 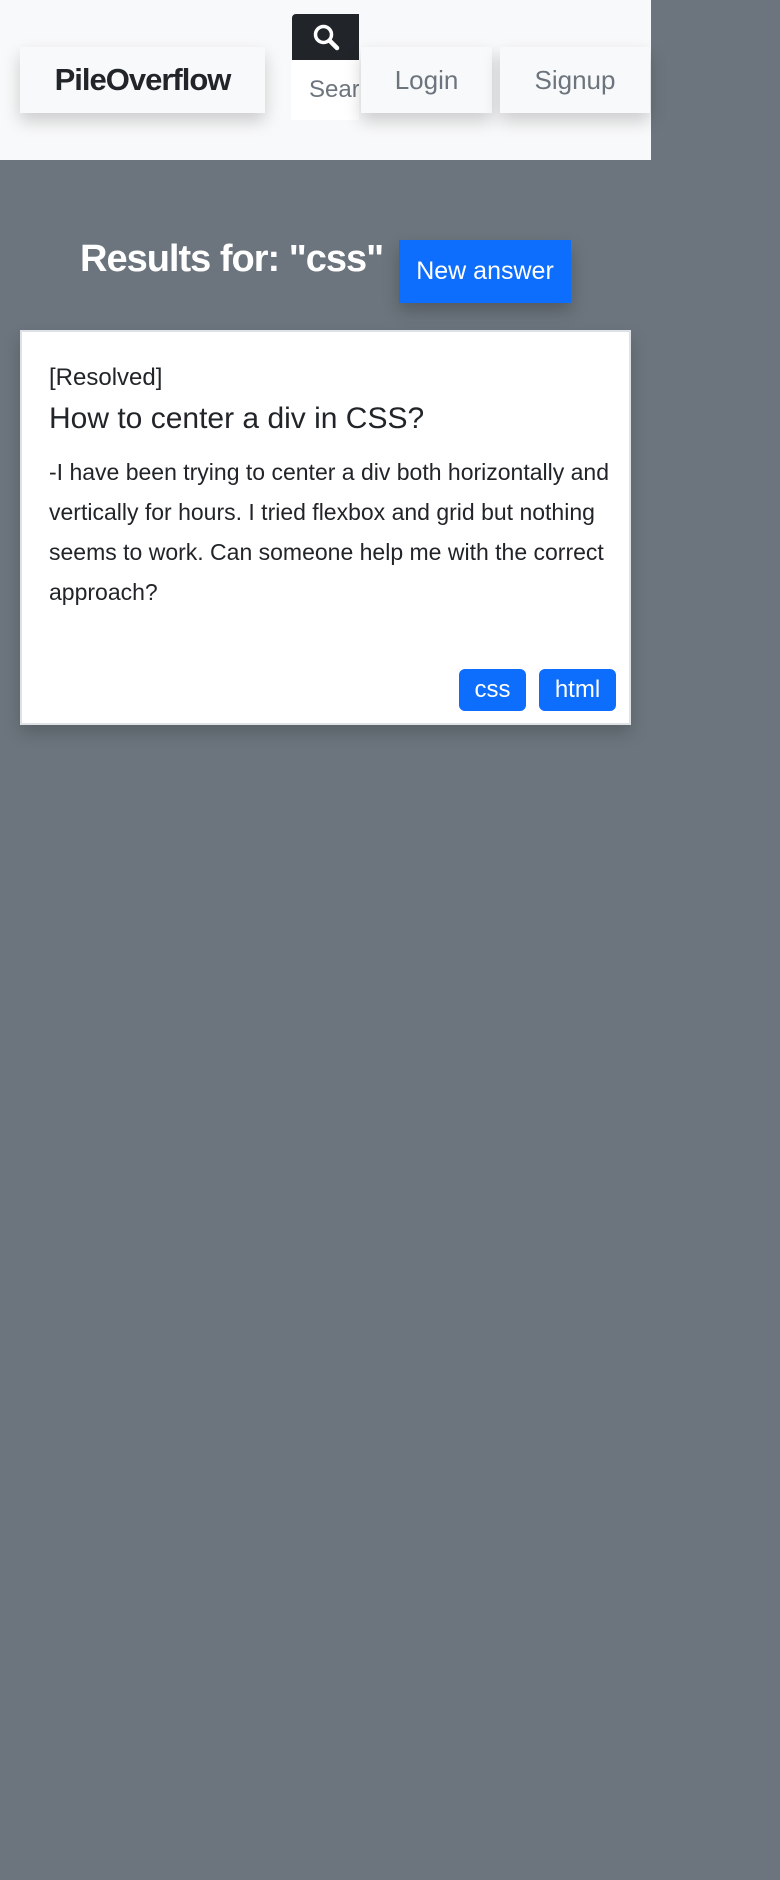 I want to click on signup-link: Signup, so click(x=575, y=80).